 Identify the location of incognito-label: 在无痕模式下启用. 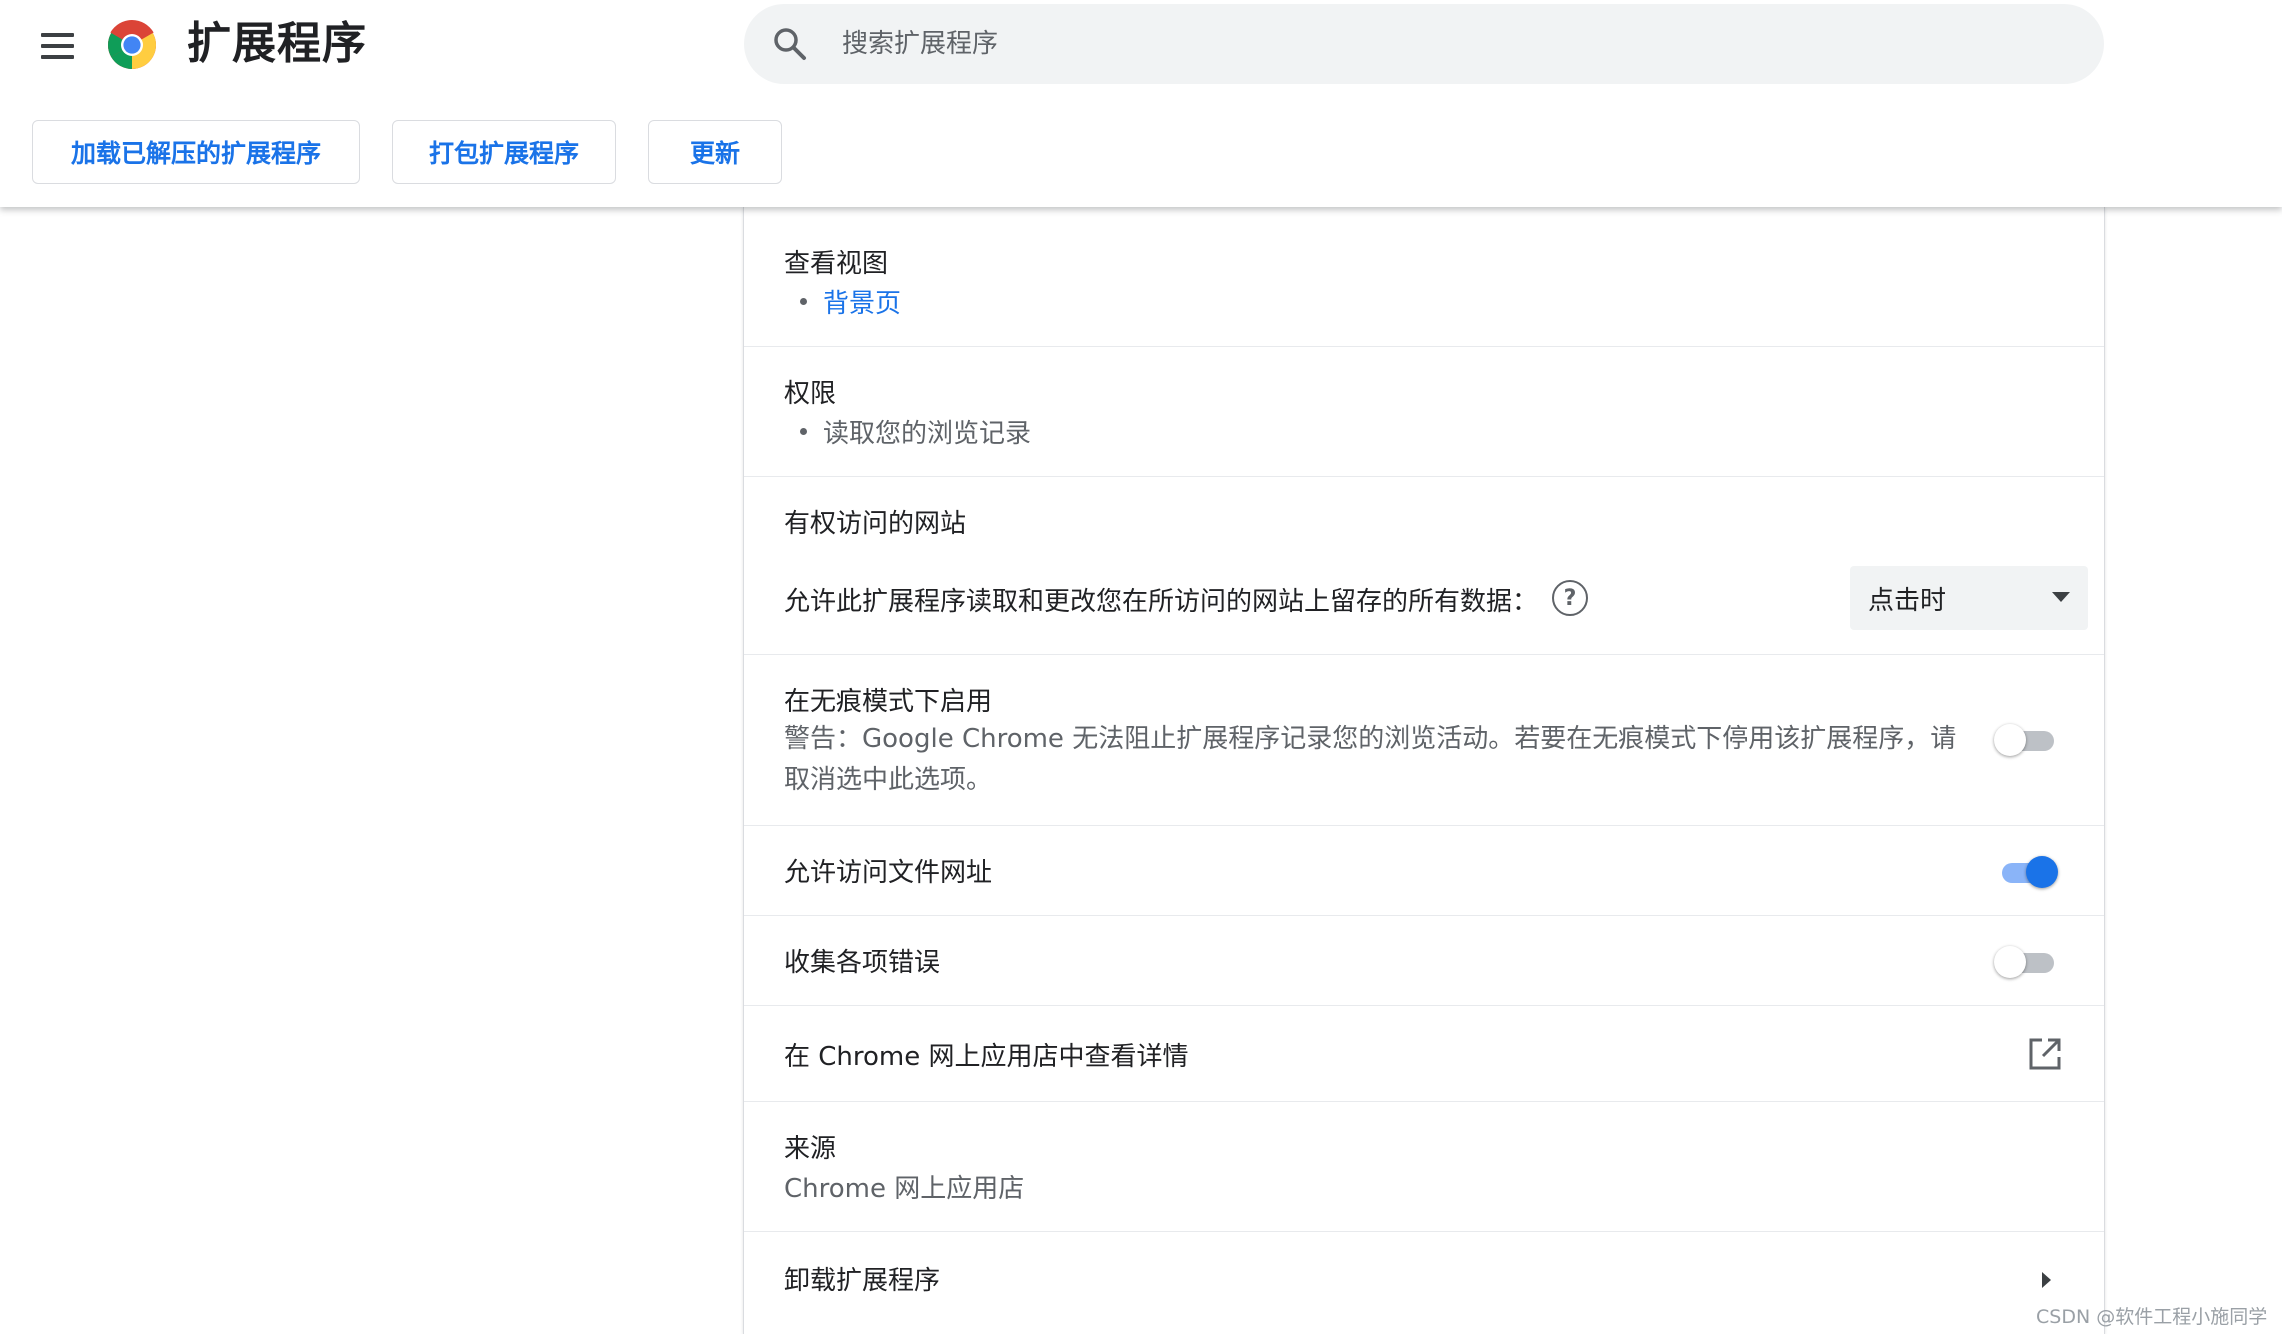
(888, 702).